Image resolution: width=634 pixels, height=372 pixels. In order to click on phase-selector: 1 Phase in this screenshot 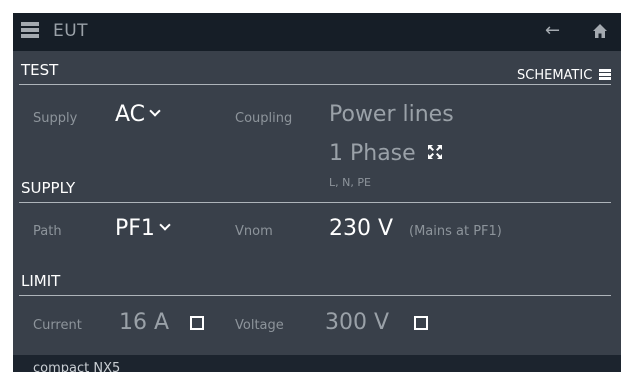, I will do `click(386, 153)`.